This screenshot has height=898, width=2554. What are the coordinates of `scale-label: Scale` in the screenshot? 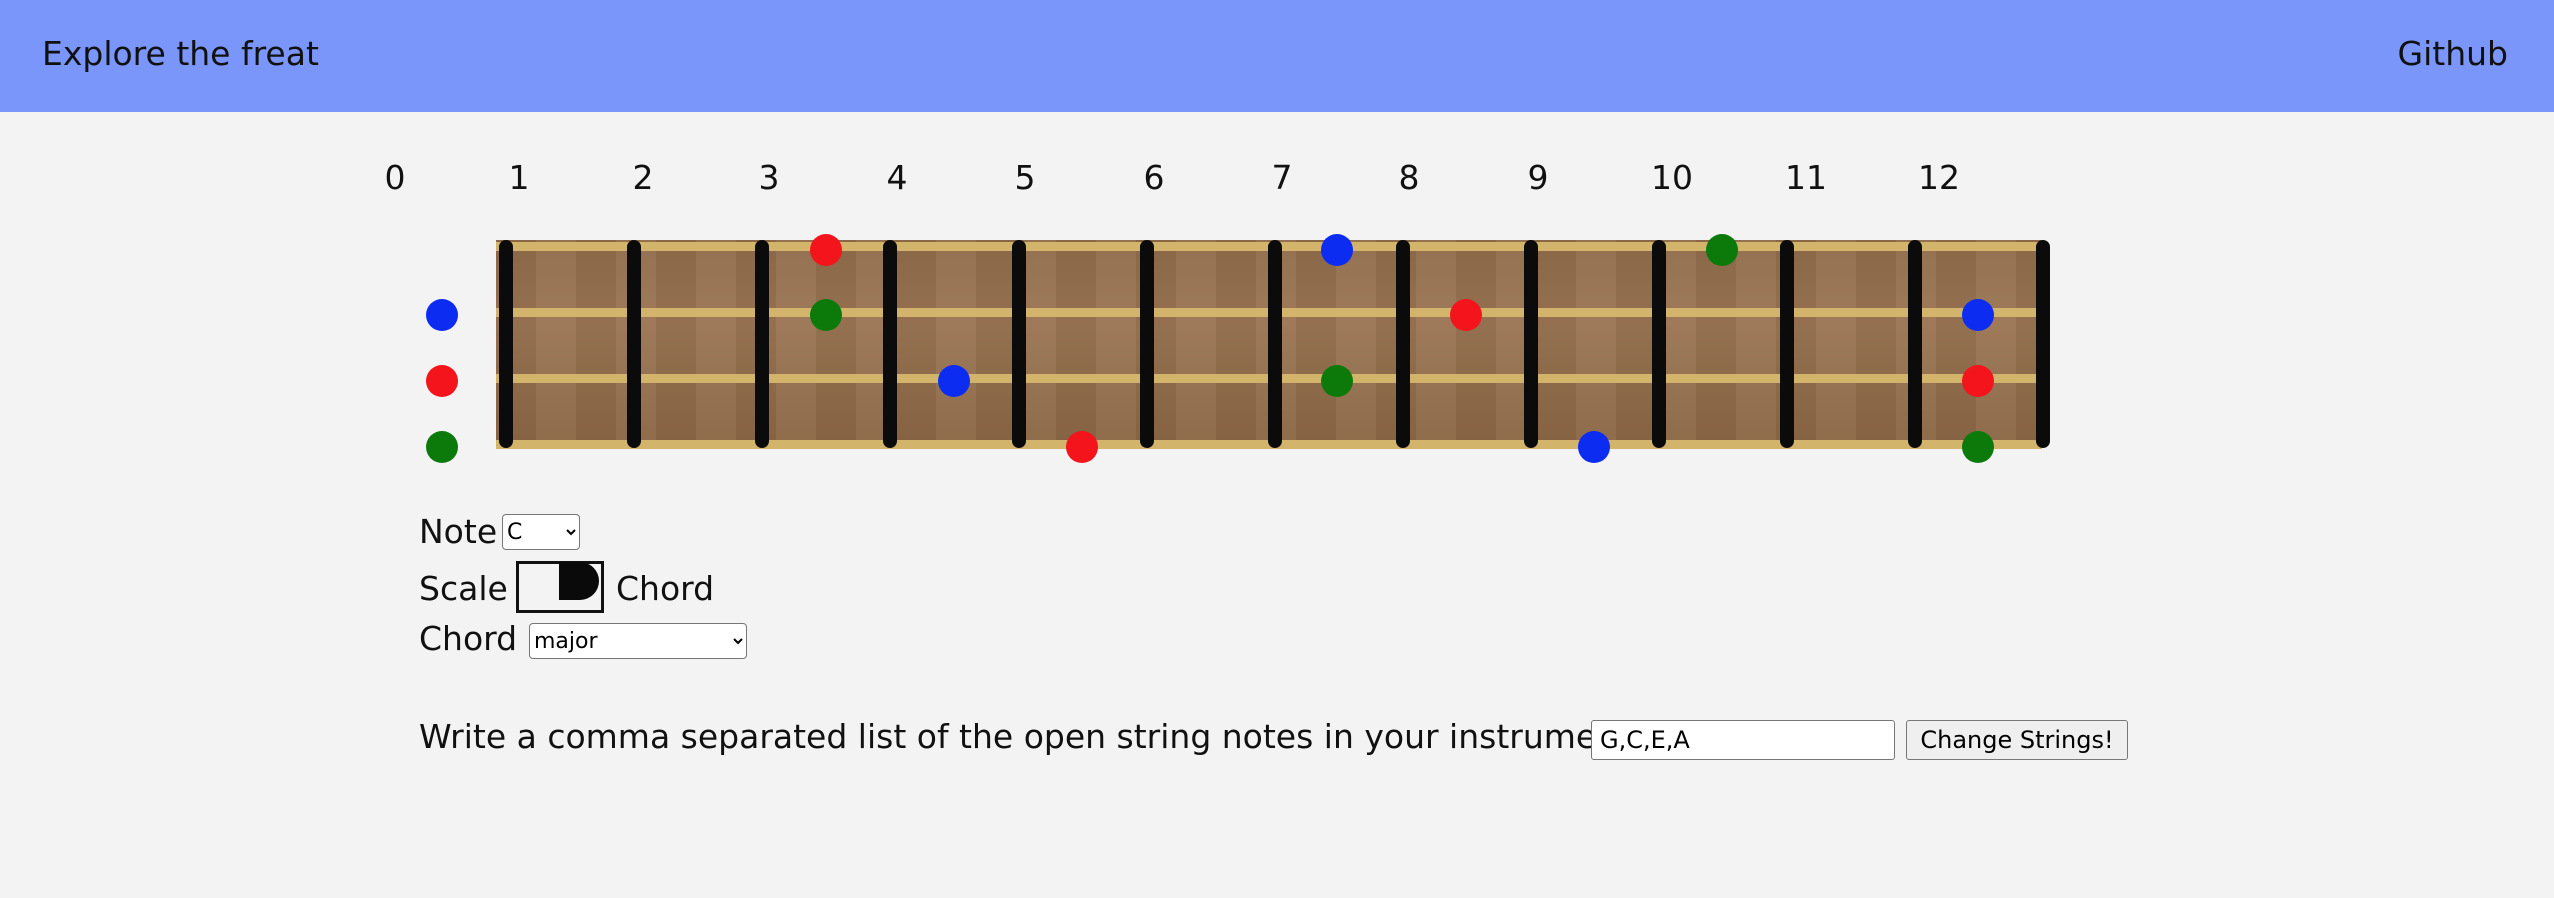 It's located at (463, 588).